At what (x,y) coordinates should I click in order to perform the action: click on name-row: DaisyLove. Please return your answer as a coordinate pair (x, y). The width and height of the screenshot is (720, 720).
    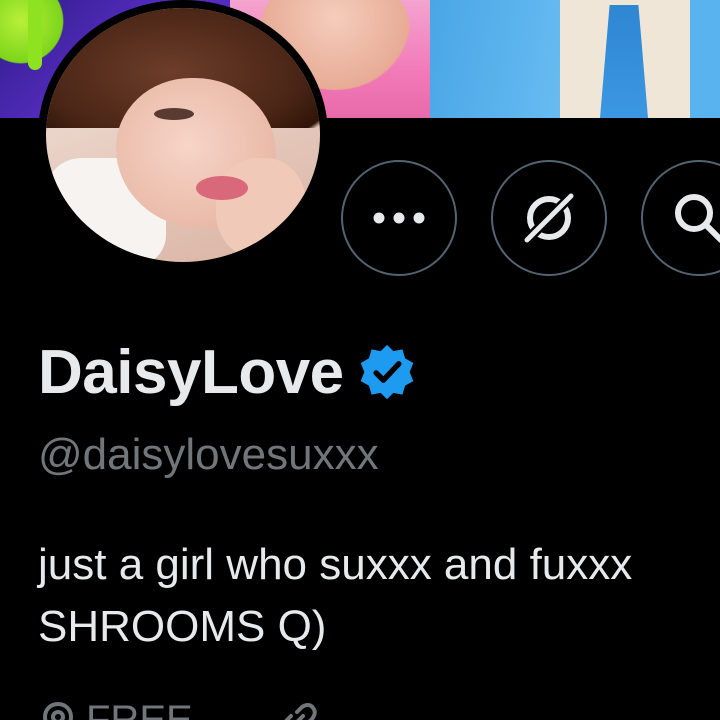
    Looking at the image, I should click on (227, 372).